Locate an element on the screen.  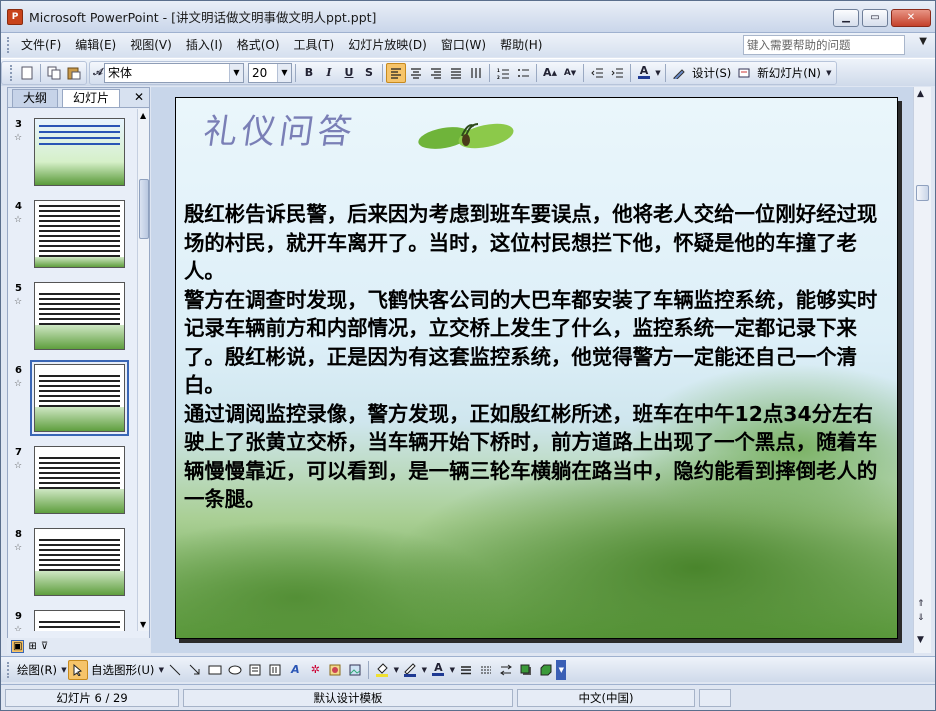
autoshape-menu-button: 自选图形(U) is located at coordinates (122, 670).